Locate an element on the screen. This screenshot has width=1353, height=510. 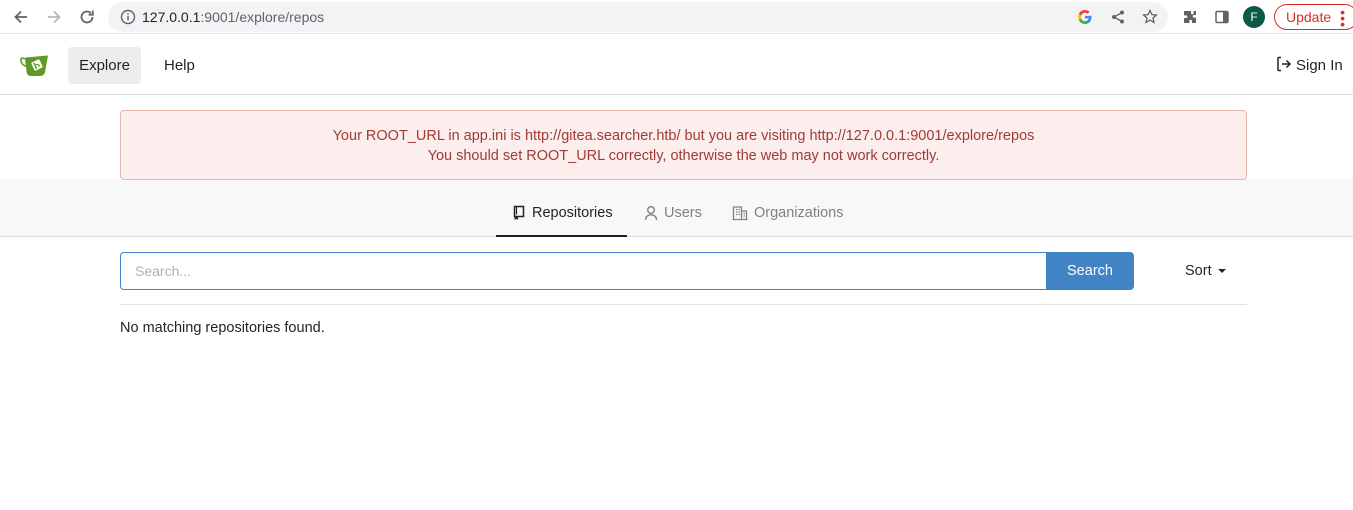
back-icon is located at coordinates (21, 17).